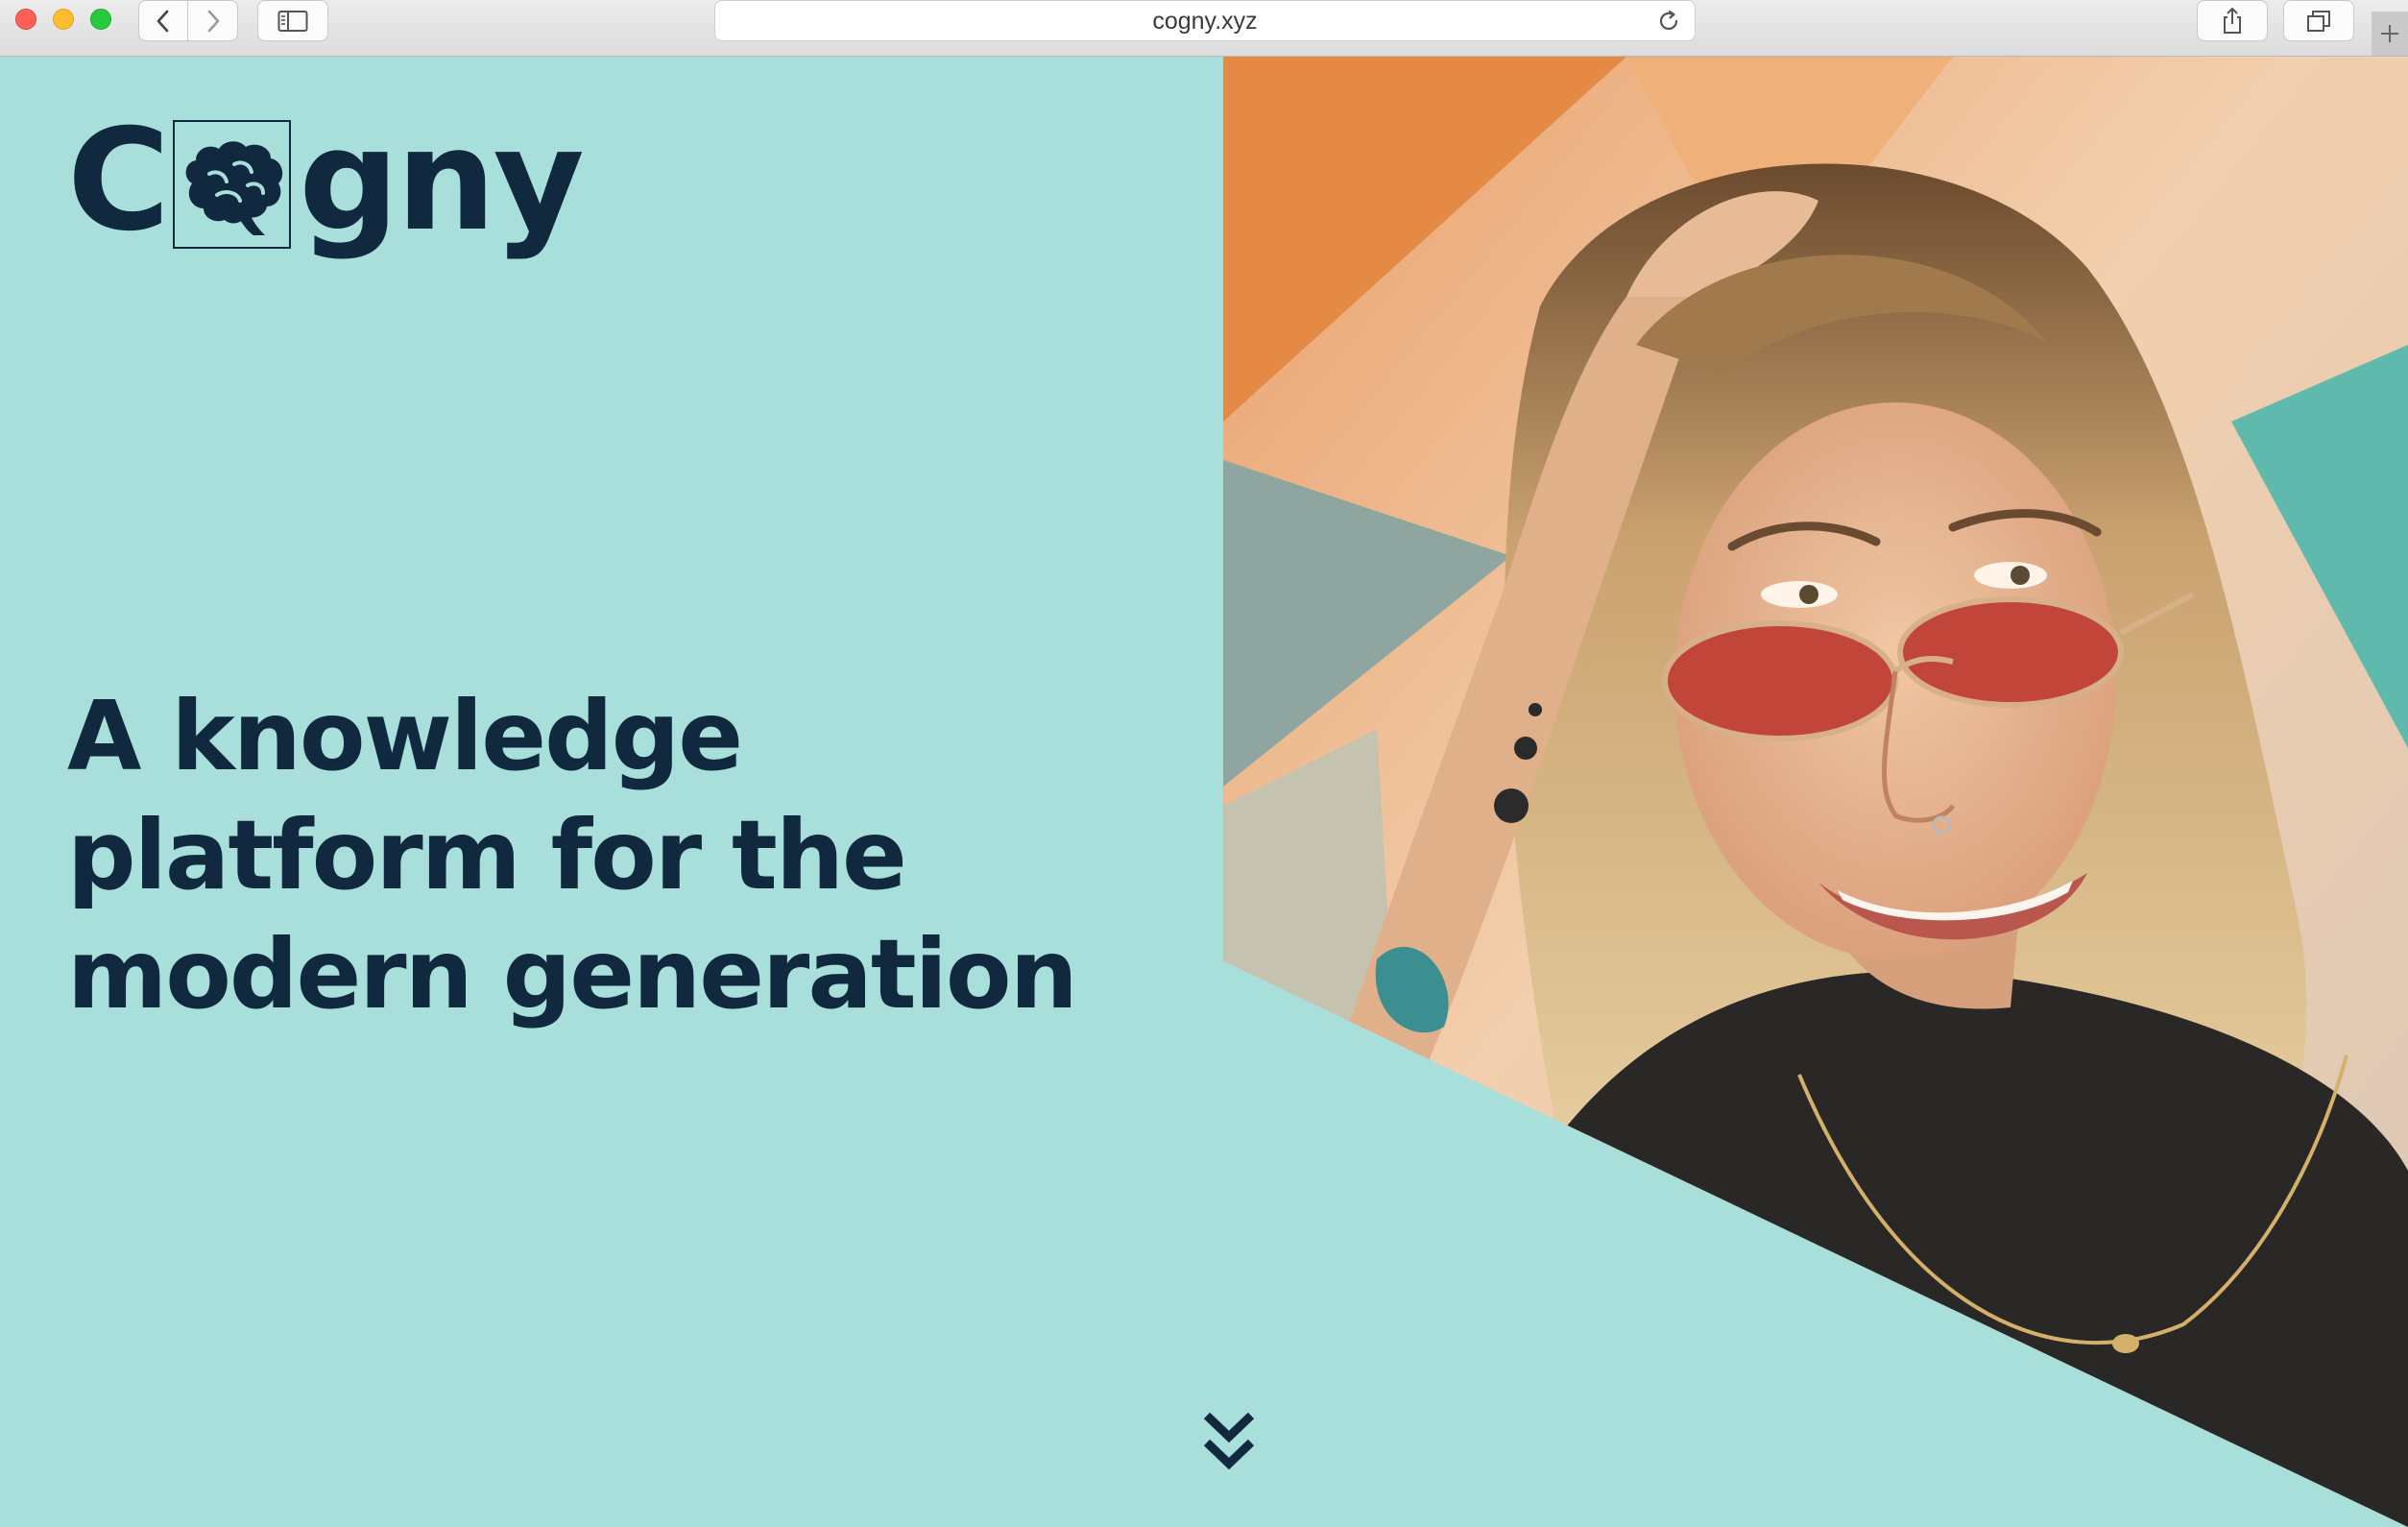 This screenshot has height=1527, width=2408. I want to click on logo-text-prefix: C, so click(119, 180).